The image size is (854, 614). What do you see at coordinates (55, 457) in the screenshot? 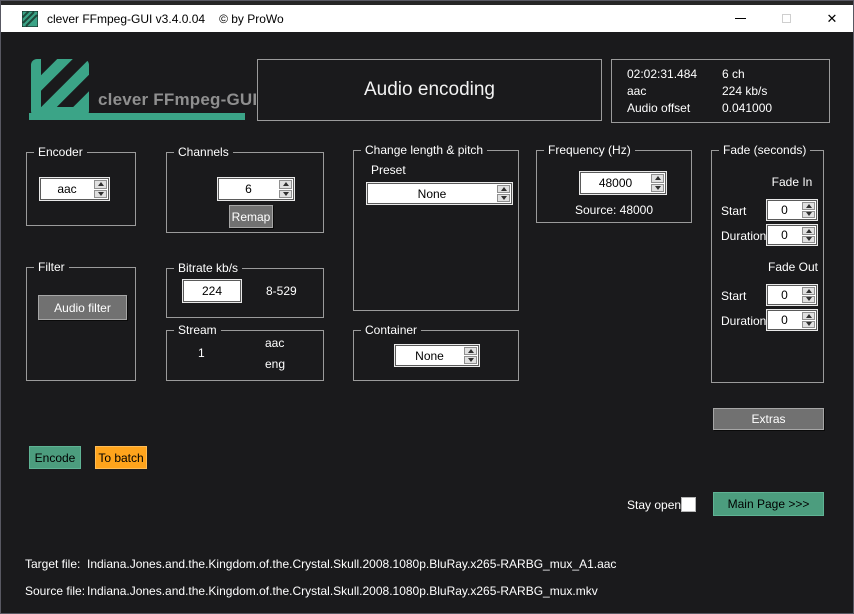
I see `encode-button: Encode` at bounding box center [55, 457].